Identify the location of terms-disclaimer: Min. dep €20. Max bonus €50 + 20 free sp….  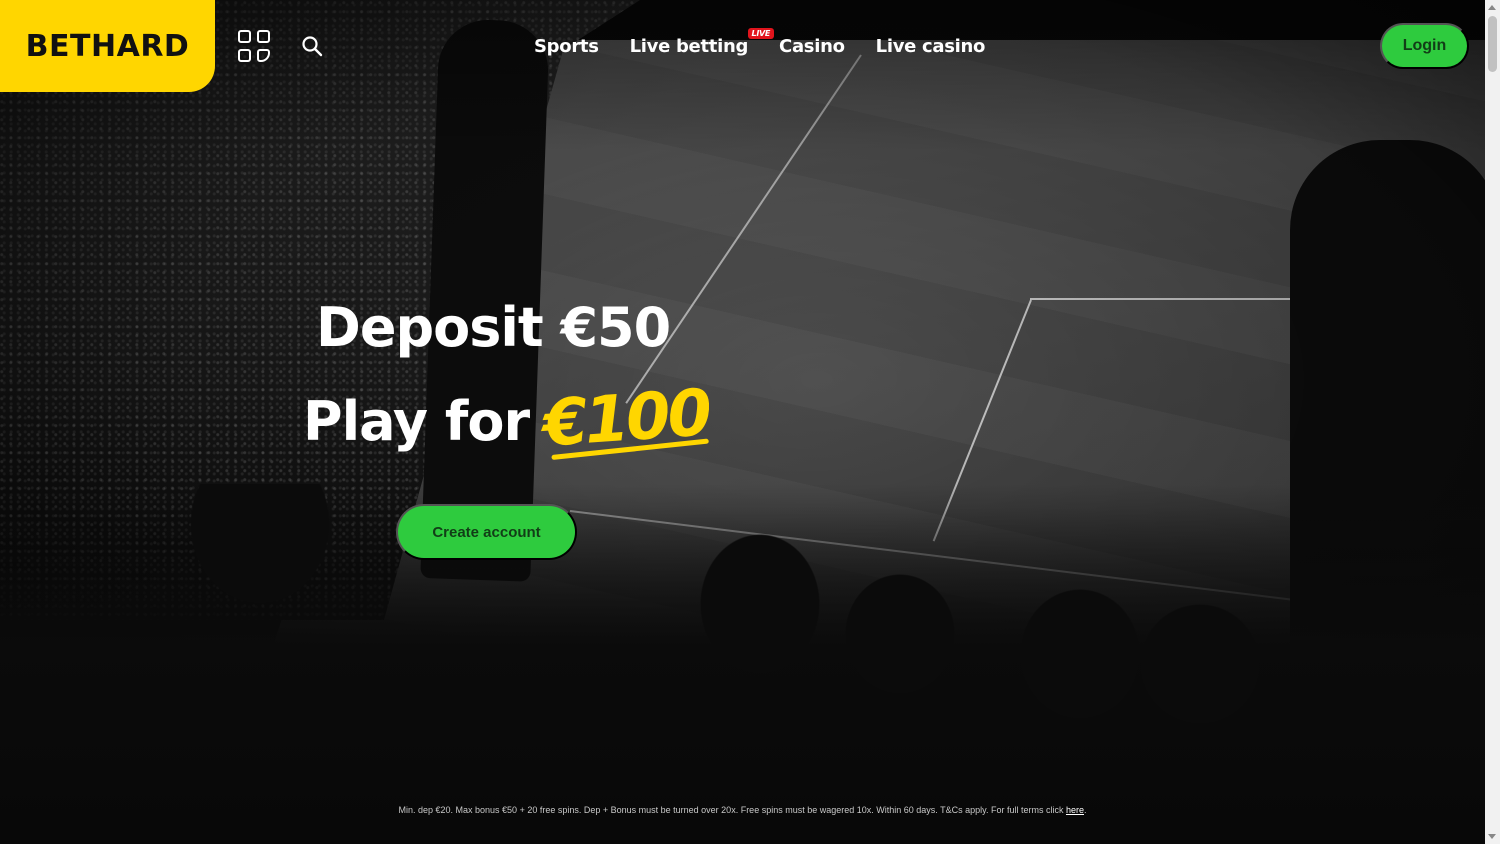
(742, 810).